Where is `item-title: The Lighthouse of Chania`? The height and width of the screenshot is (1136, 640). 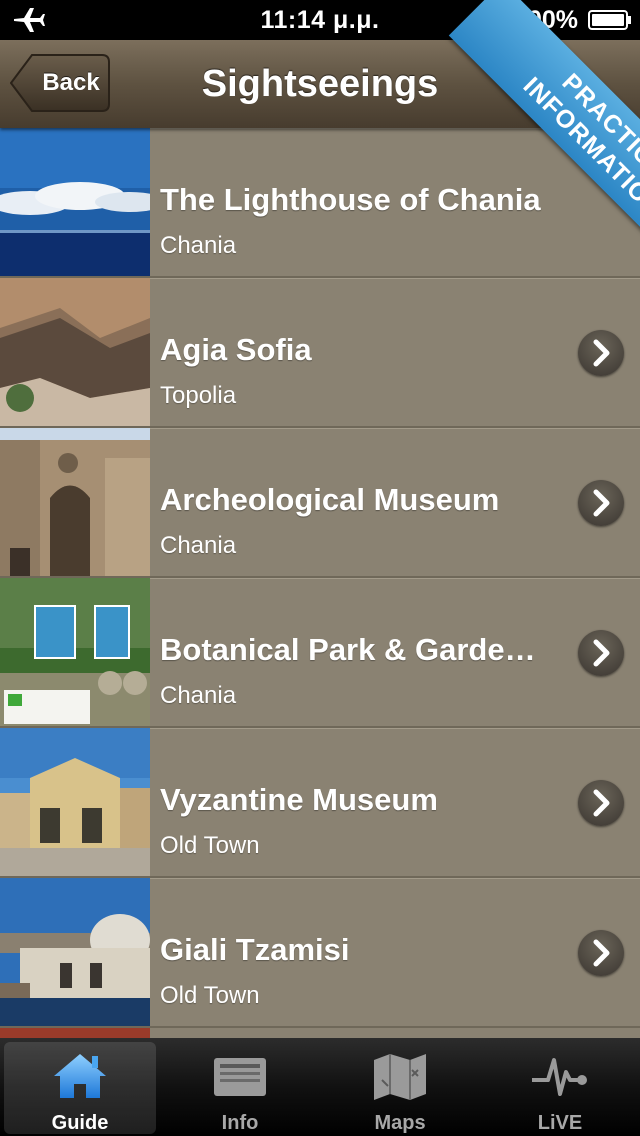 item-title: The Lighthouse of Chania is located at coordinates (350, 199).